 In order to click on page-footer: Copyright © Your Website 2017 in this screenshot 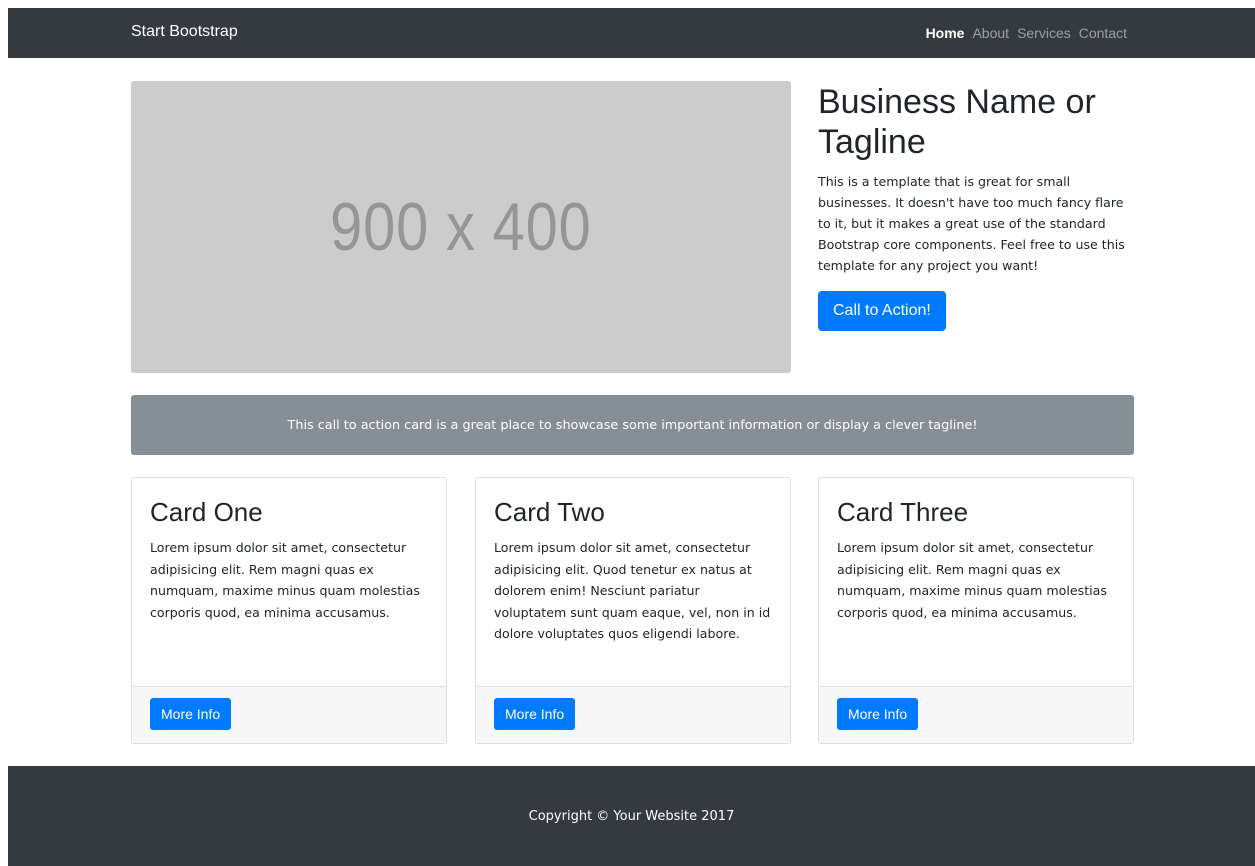, I will do `click(631, 816)`.